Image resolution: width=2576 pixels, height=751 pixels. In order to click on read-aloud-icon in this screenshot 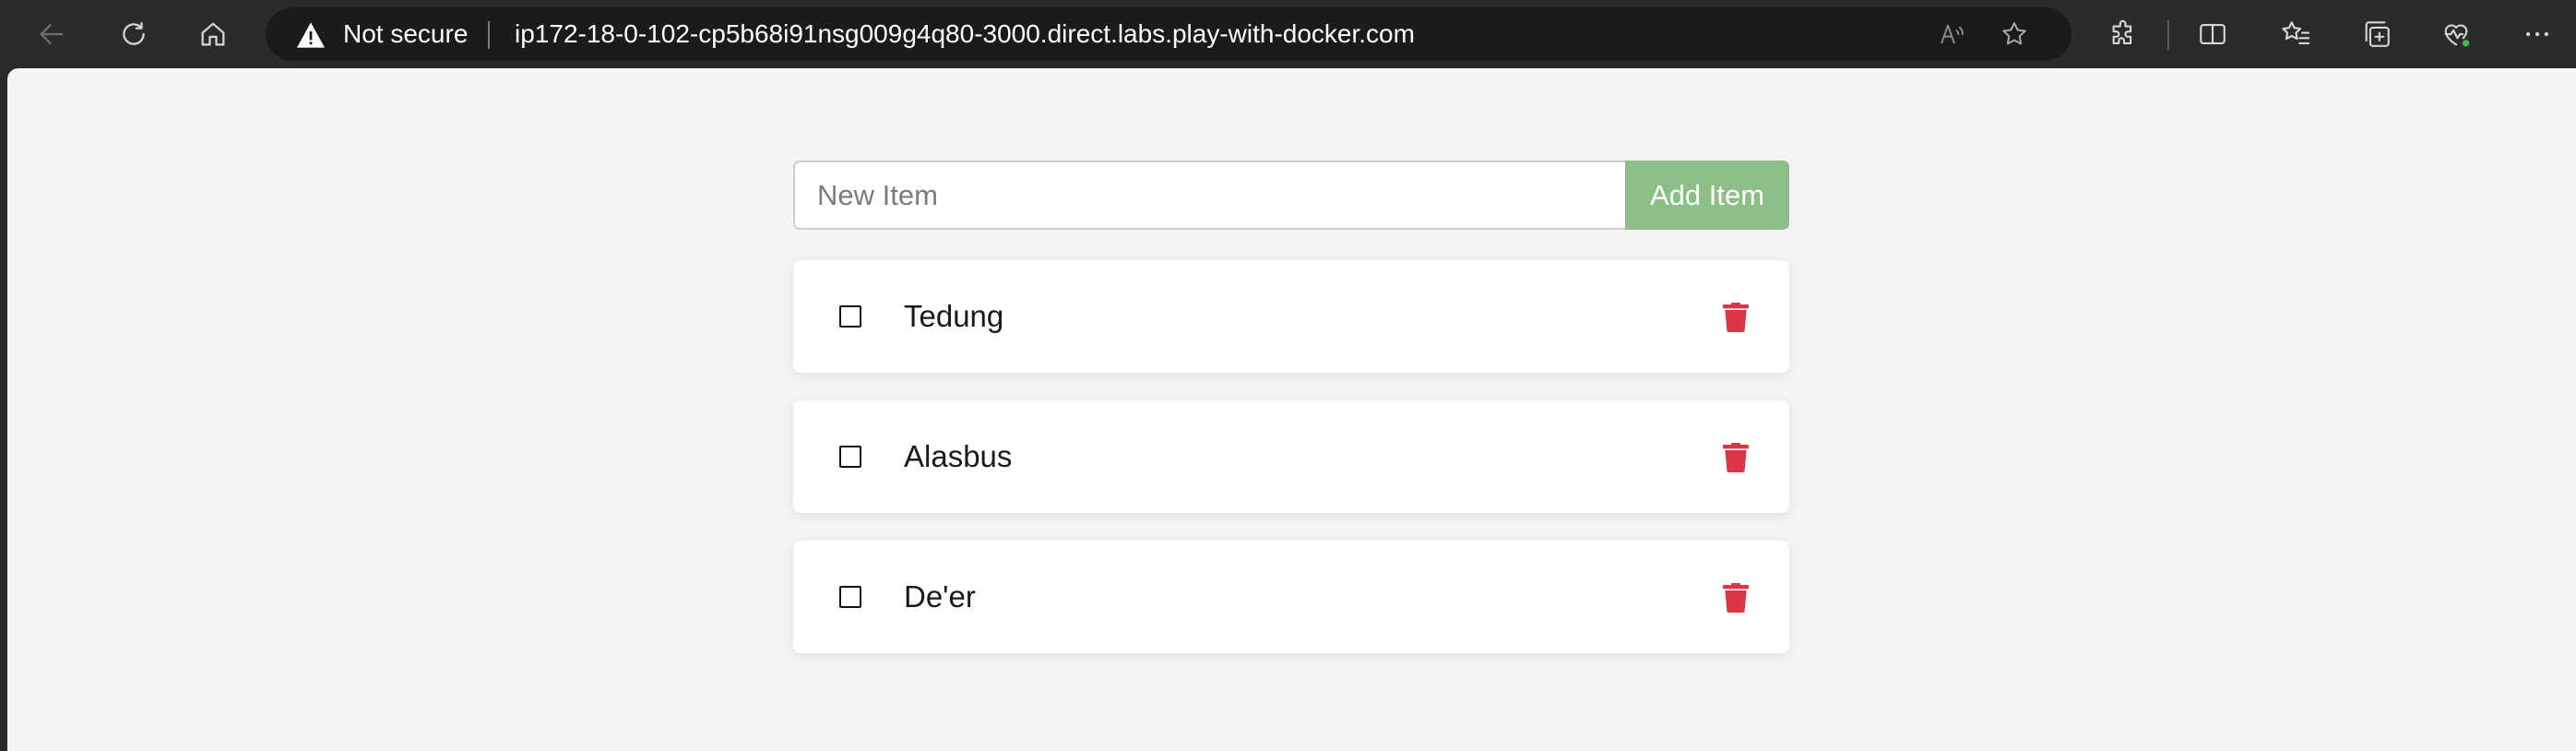, I will do `click(1951, 34)`.